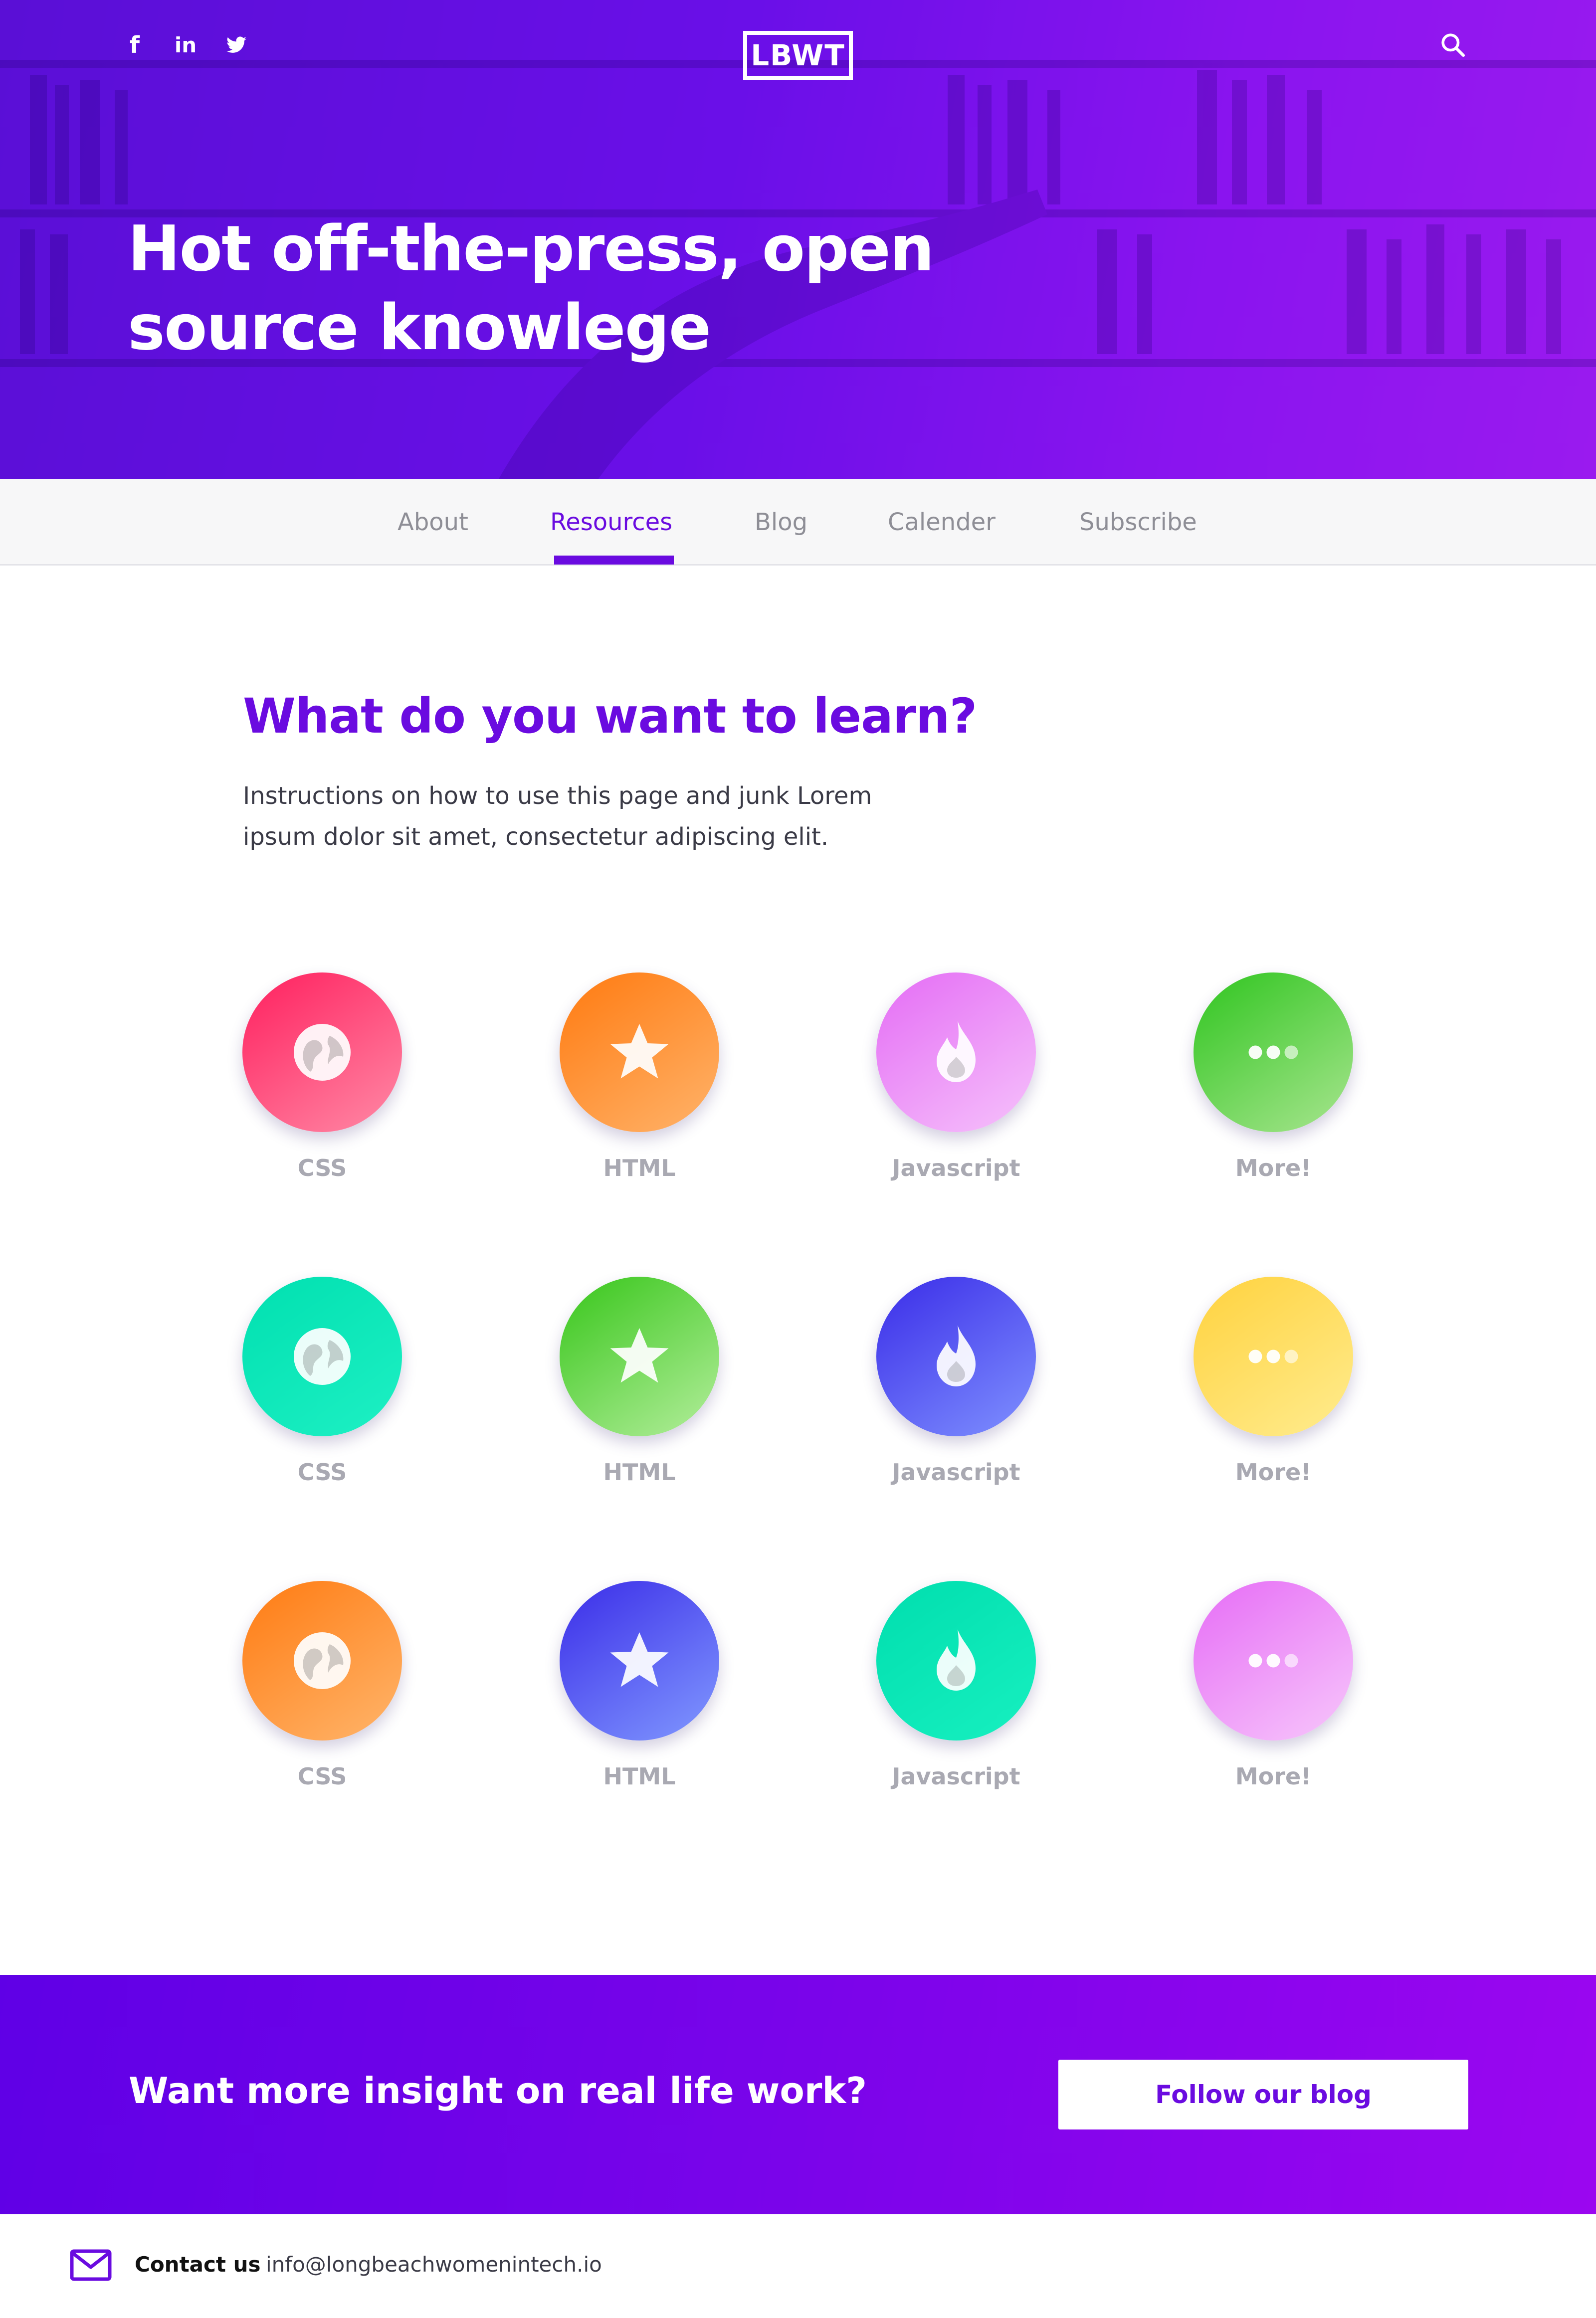 Image resolution: width=1596 pixels, height=2318 pixels. What do you see at coordinates (91, 2265) in the screenshot?
I see `mail-icon` at bounding box center [91, 2265].